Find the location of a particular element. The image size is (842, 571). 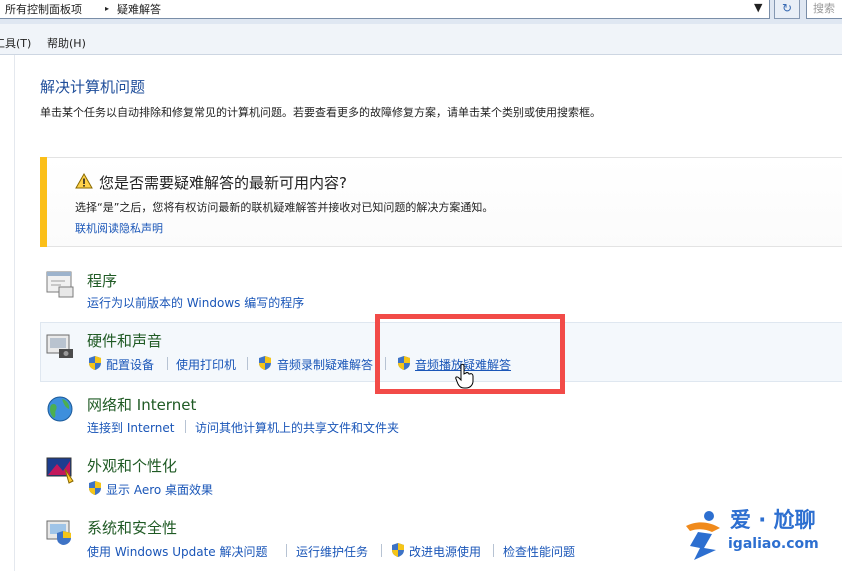

privacy-statement-link: 联机阅读隐私声明 is located at coordinates (119, 228).